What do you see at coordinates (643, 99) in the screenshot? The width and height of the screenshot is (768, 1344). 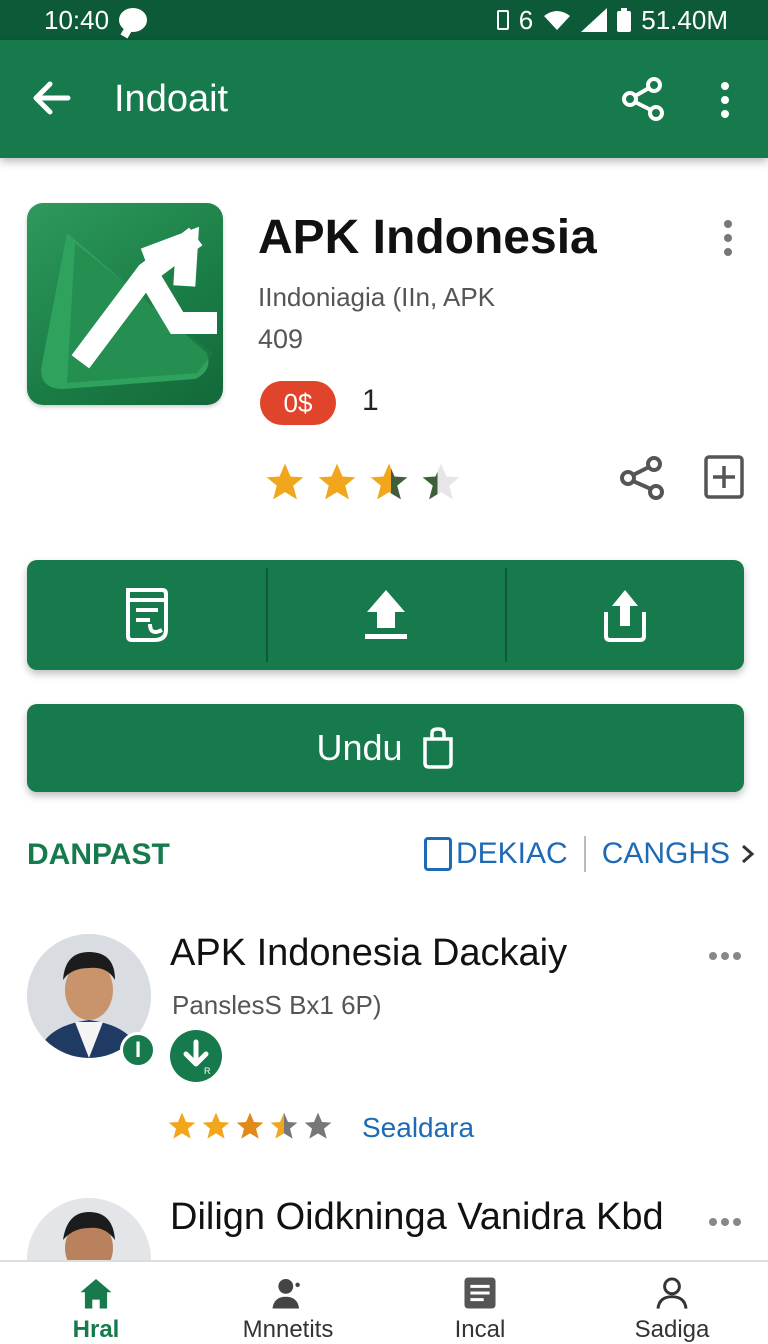 I see `share-icon` at bounding box center [643, 99].